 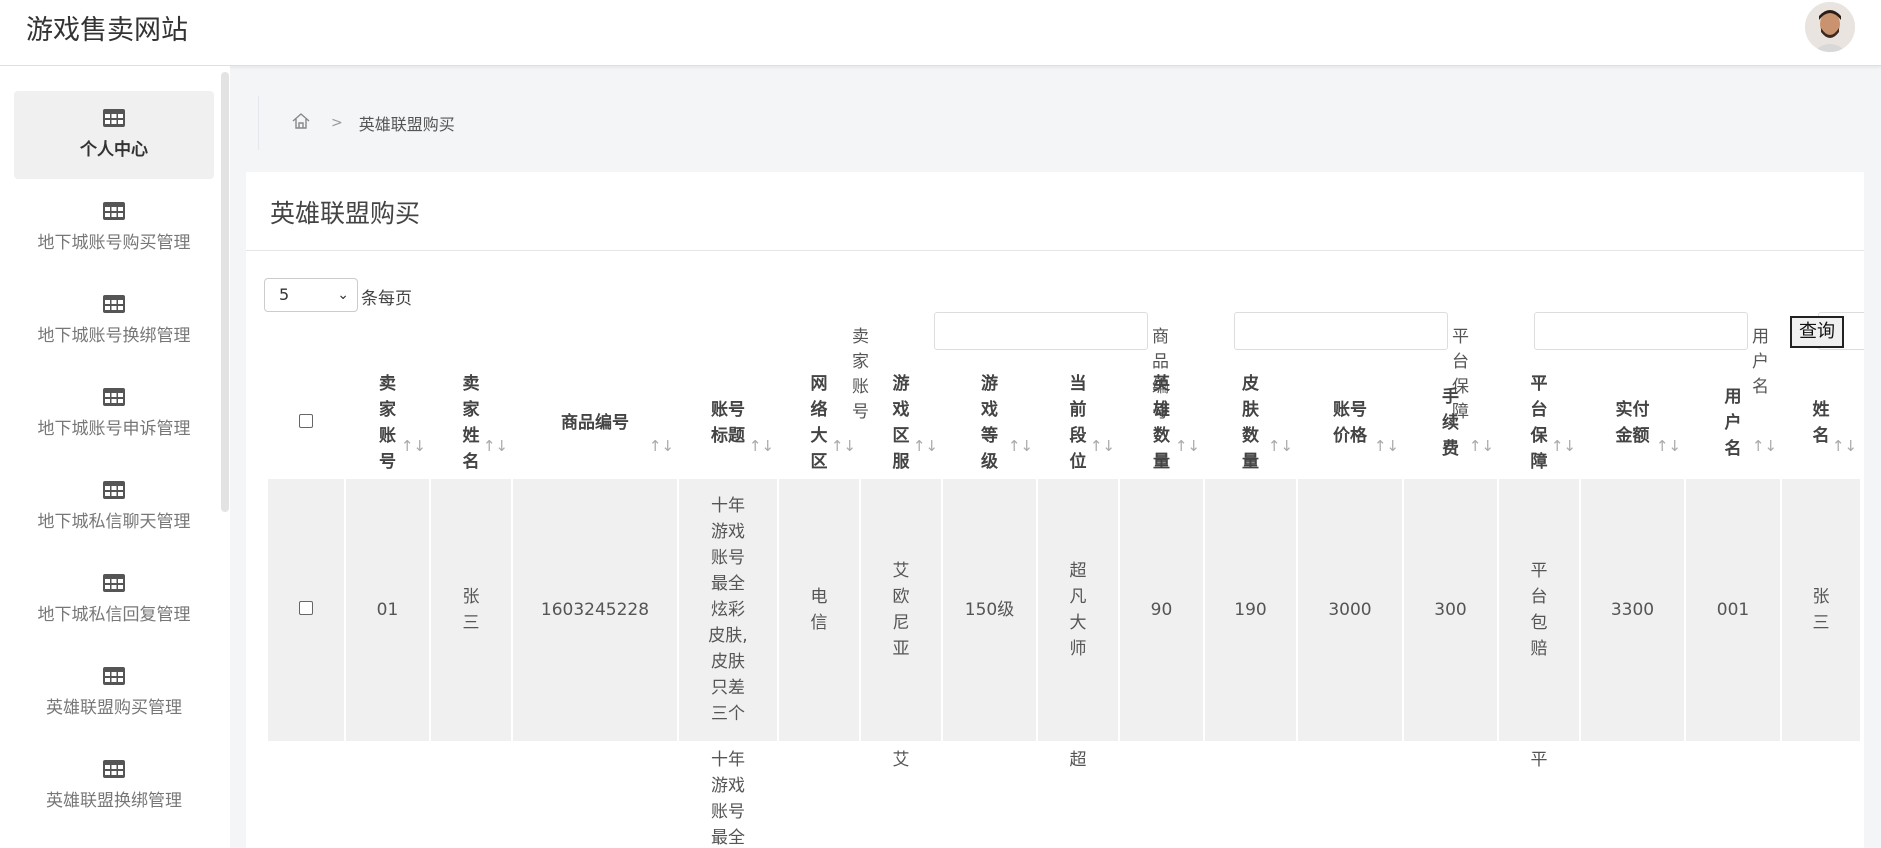 What do you see at coordinates (114, 507) in the screenshot?
I see `sidebar-item-4: 地下城私信聊天管理` at bounding box center [114, 507].